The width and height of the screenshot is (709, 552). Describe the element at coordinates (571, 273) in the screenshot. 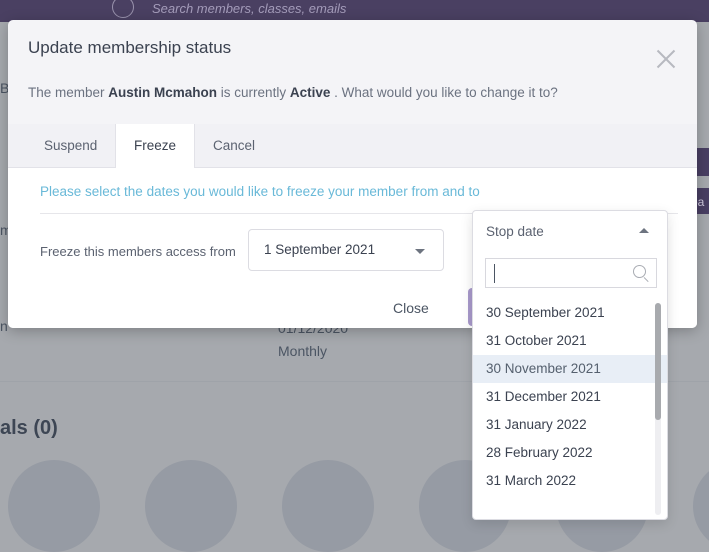

I see `dropdown-search-input` at that location.